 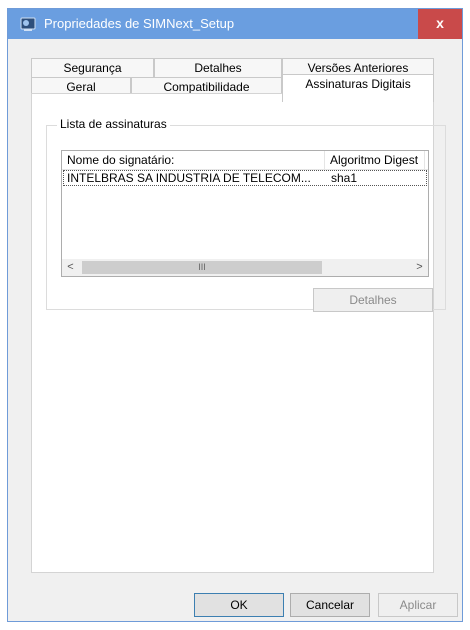 I want to click on window-title: Propriedades de SIMNext_Setup, so click(x=139, y=23).